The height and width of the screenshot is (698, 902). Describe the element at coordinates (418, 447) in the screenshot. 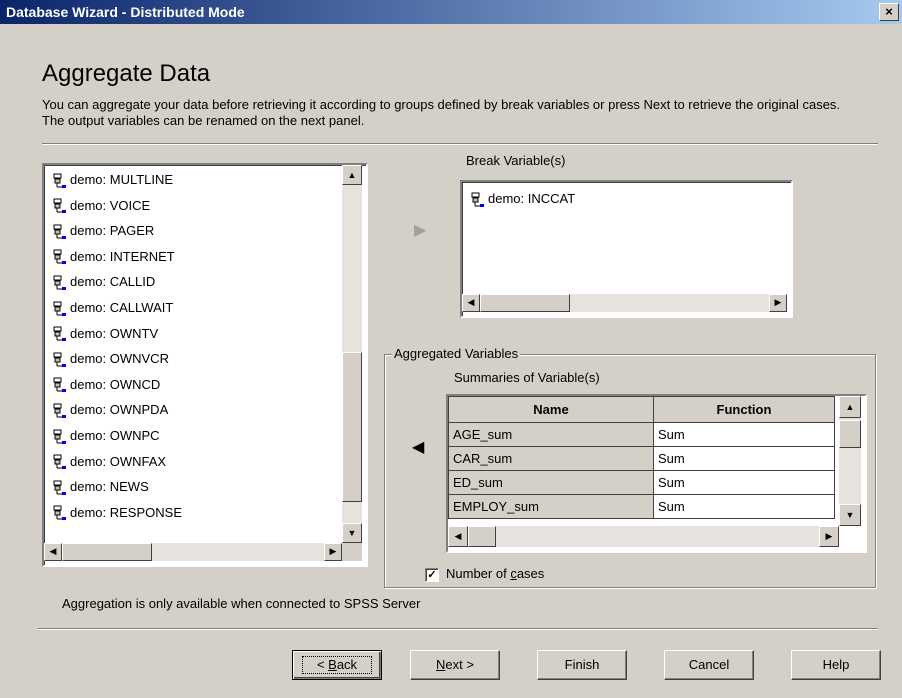

I see `move-to-aggregated-button: ◀` at that location.